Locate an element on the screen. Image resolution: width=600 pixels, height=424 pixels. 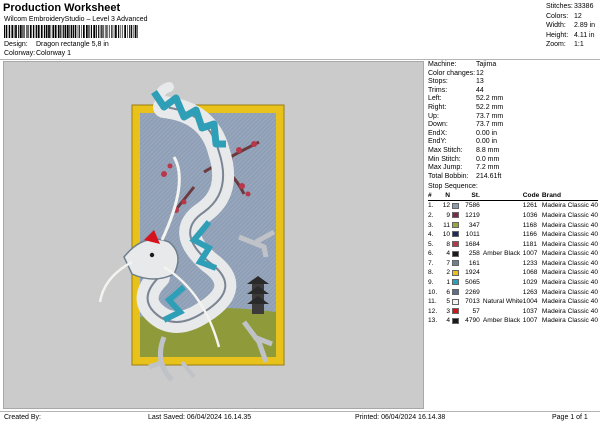
stat-value: 1:1 is located at coordinates (579, 44).